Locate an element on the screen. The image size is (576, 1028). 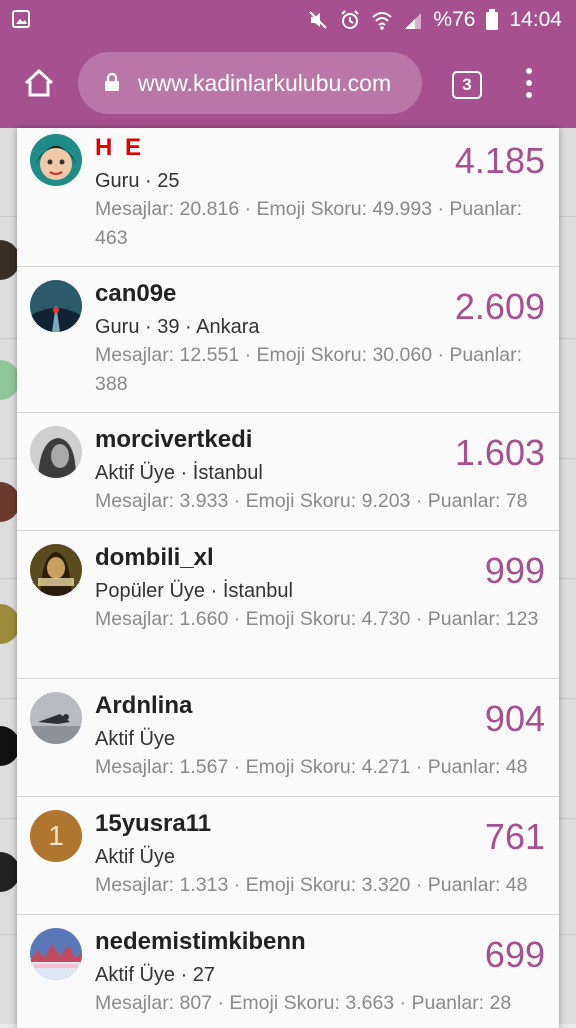
battery-icon is located at coordinates (492, 19).